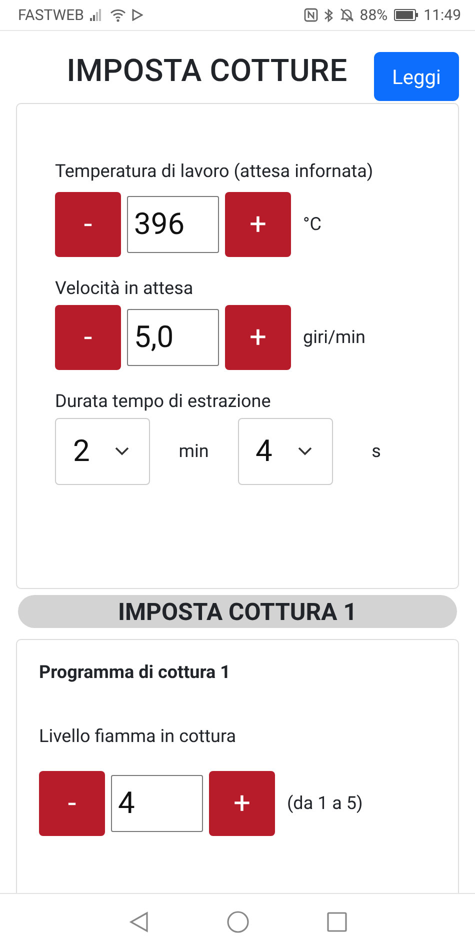 The height and width of the screenshot is (950, 475). What do you see at coordinates (207, 71) in the screenshot?
I see `page-title: IMPOSTA COTTURE` at bounding box center [207, 71].